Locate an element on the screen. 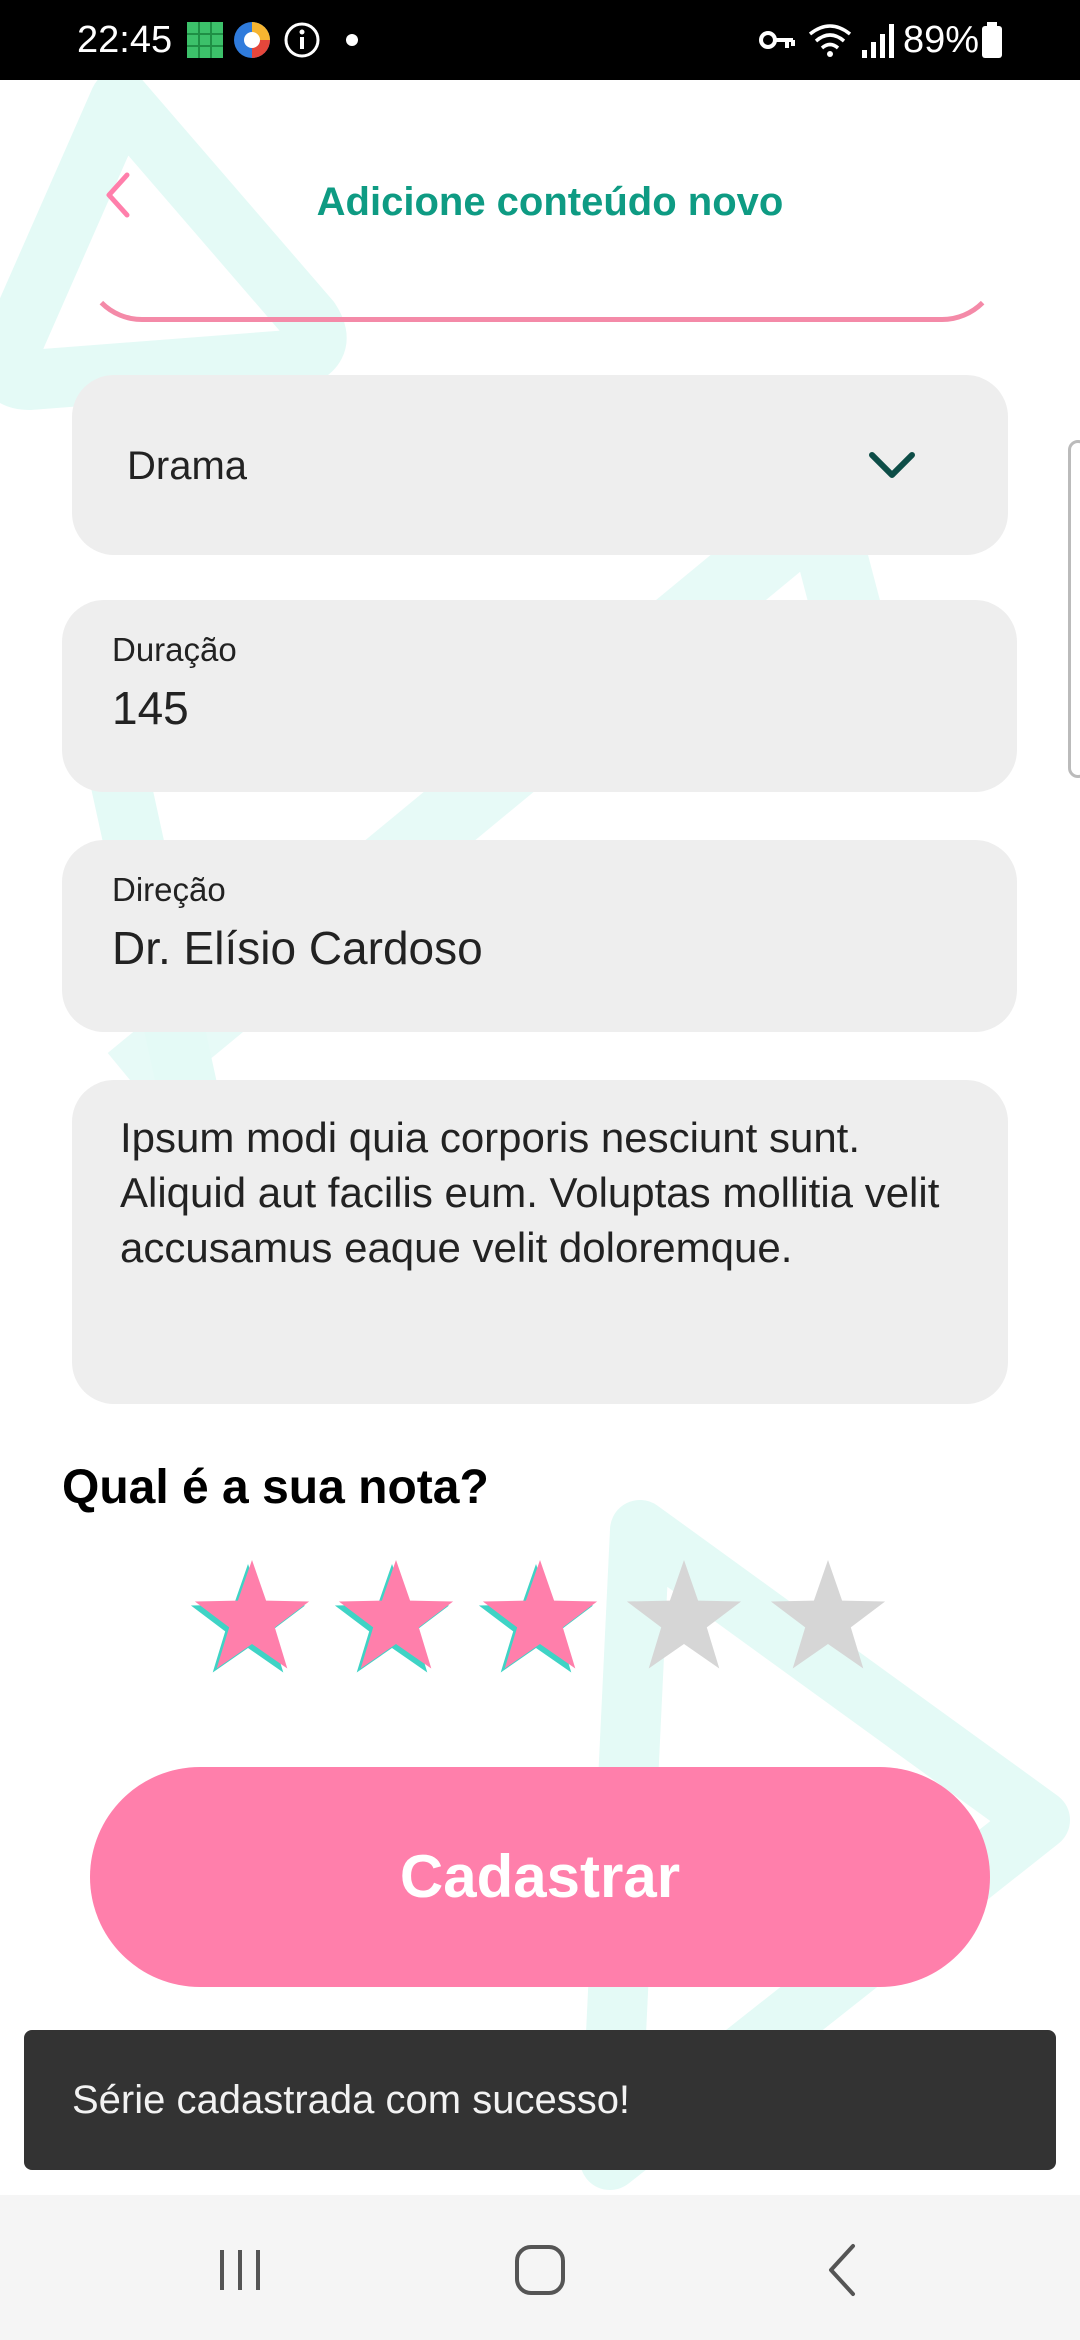 This screenshot has height=2340, width=1080. chevron-down-icon is located at coordinates (892, 465).